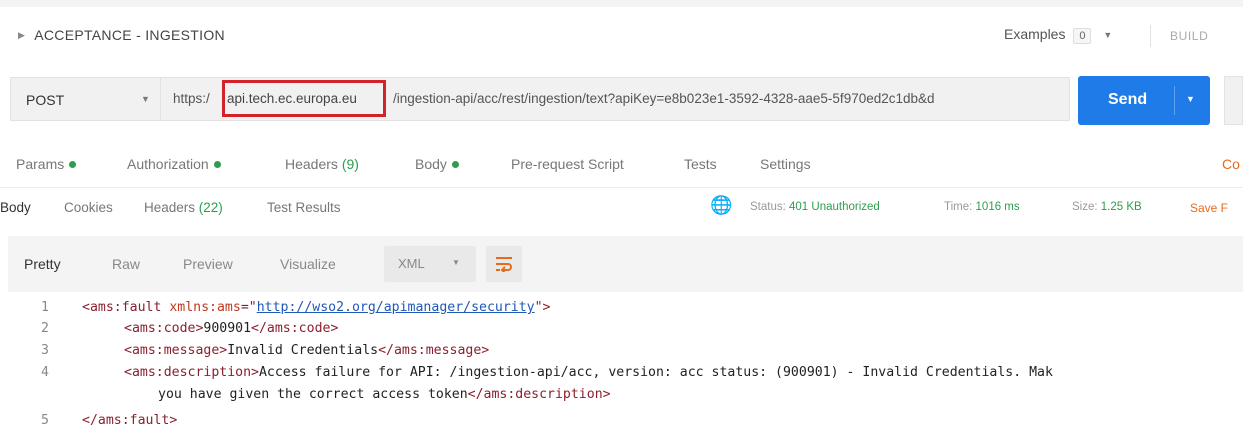  Describe the element at coordinates (45, 372) in the screenshot. I see `line-number: 4` at that location.